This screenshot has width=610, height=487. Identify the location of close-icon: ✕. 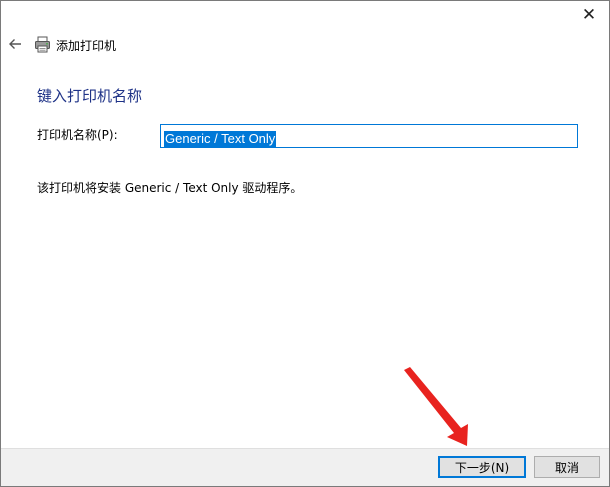
(589, 15).